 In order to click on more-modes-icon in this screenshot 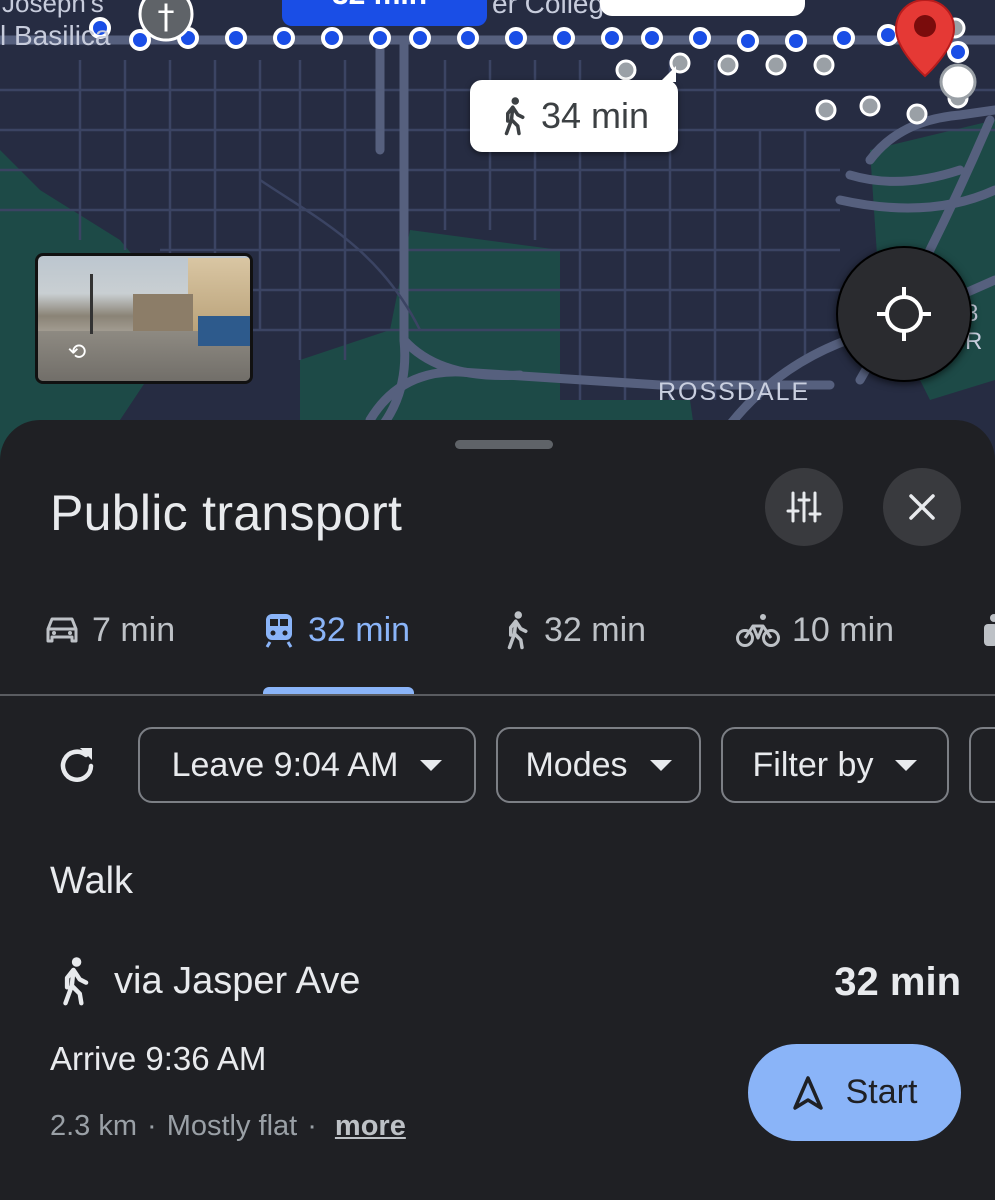, I will do `click(989, 630)`.